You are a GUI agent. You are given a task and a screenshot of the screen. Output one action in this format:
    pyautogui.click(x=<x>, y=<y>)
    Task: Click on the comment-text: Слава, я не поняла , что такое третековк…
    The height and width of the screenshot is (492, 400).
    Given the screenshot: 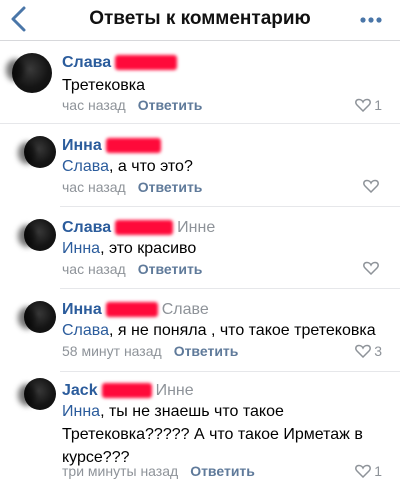 What is the action you would take?
    pyautogui.click(x=227, y=330)
    